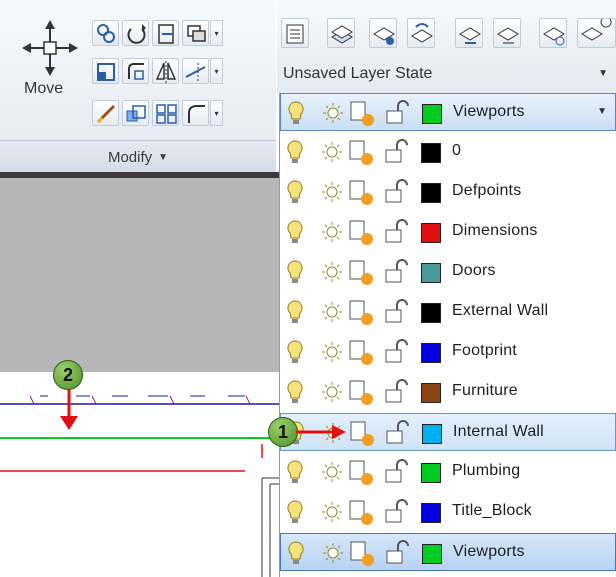  Describe the element at coordinates (165, 33) in the screenshot. I see `trim-button` at that location.